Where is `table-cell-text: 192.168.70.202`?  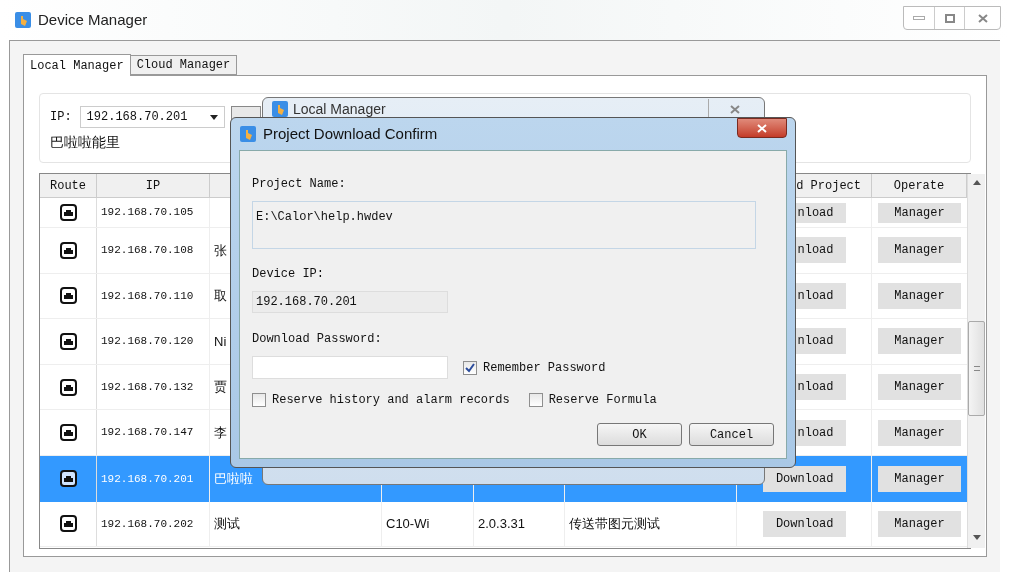
table-cell-text: 192.168.70.202 is located at coordinates (147, 524).